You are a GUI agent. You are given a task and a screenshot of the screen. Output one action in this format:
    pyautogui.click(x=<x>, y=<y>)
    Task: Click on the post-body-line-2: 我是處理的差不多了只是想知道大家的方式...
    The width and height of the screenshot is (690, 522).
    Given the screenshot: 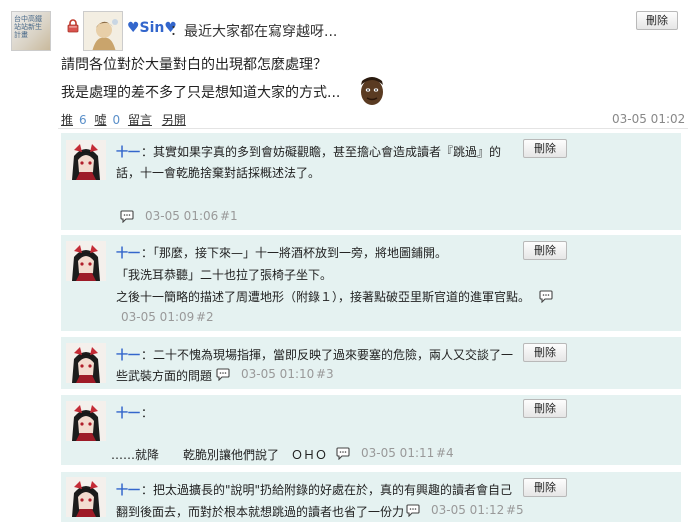 What is the action you would take?
    pyautogui.click(x=201, y=93)
    